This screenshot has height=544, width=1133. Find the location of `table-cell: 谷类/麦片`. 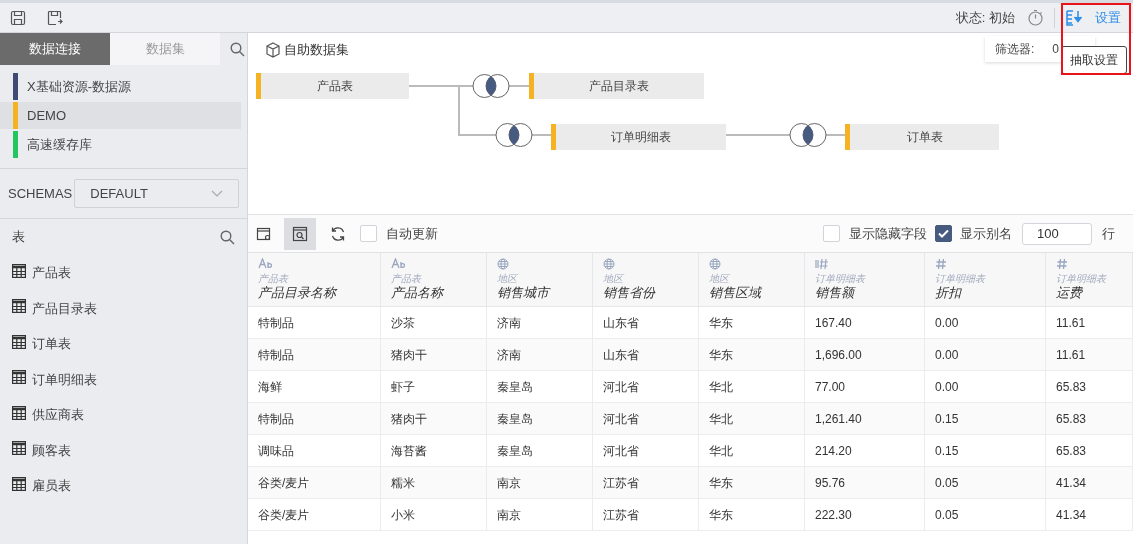

table-cell: 谷类/麦片 is located at coordinates (314, 514).